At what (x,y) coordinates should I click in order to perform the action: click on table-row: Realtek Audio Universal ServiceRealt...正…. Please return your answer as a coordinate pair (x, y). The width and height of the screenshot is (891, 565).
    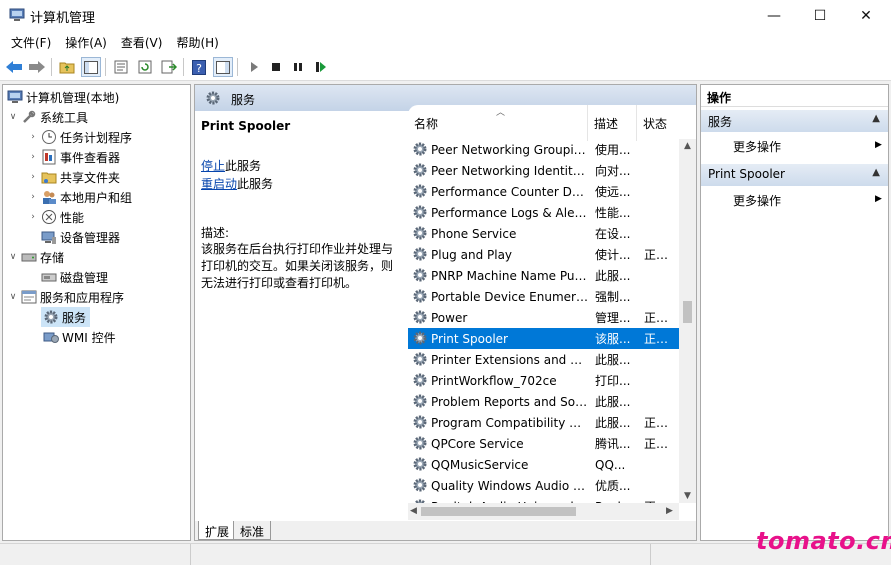
    Looking at the image, I should click on (543, 499).